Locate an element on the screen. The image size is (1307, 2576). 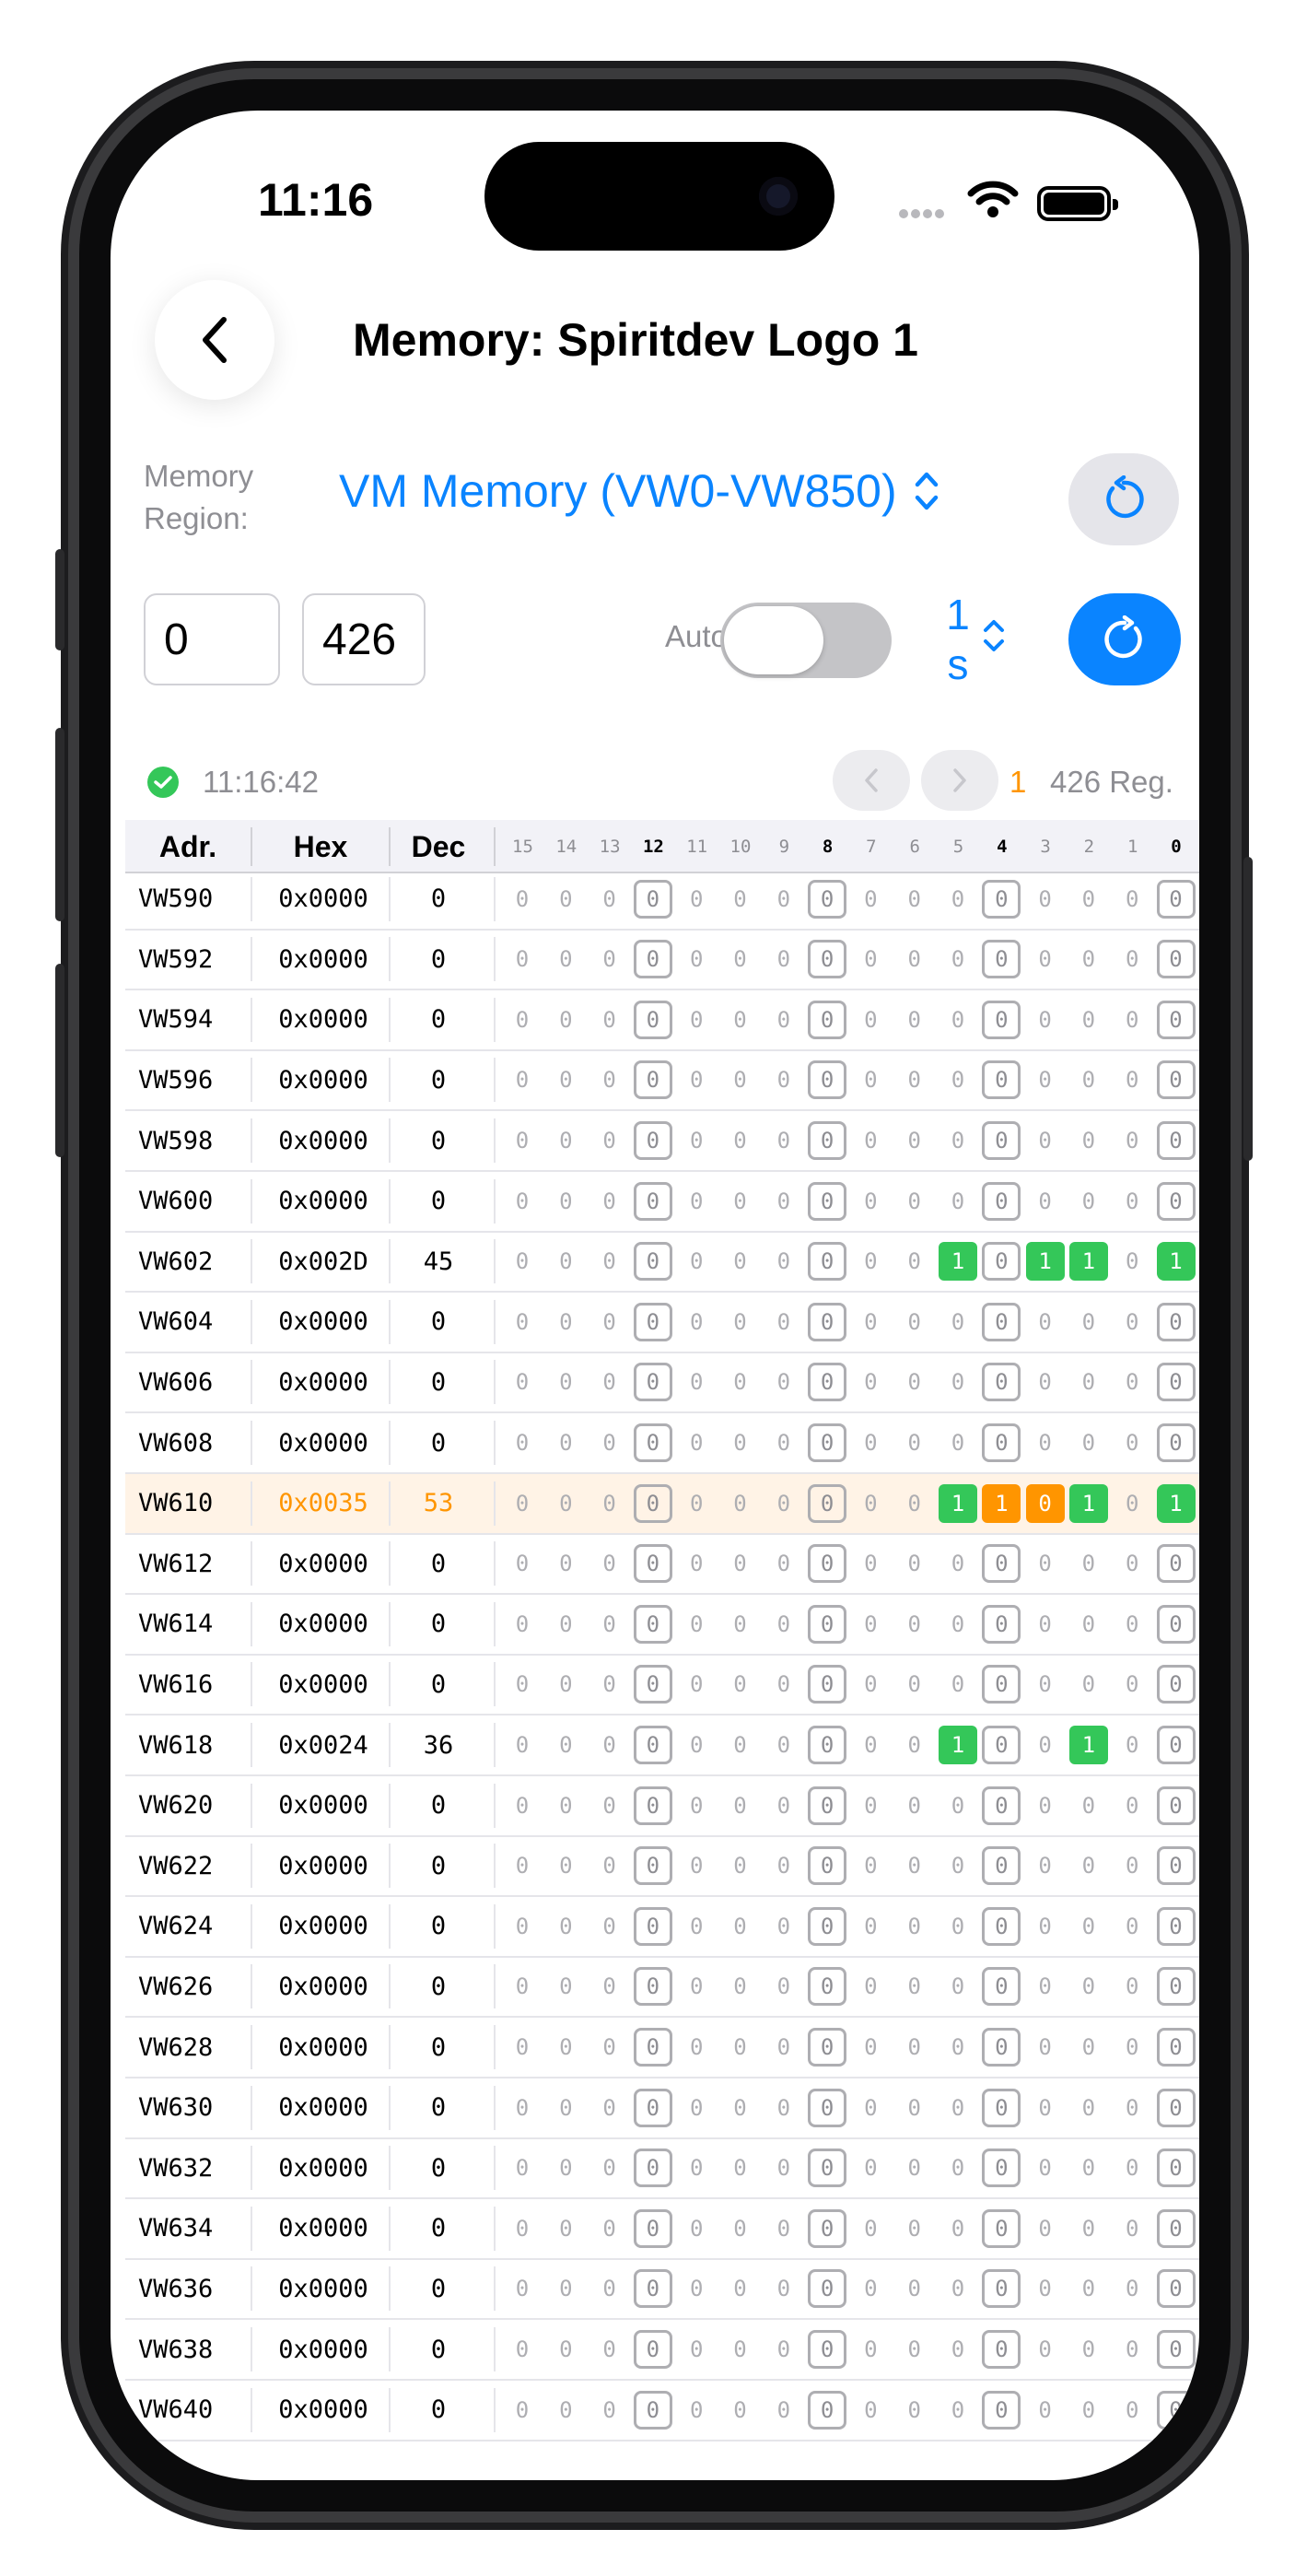
table-row: VW600 0x0000 0 0 0 0 0 0 0 0 0 0 0 0 0 0 0 0 0 is located at coordinates (662, 1202).